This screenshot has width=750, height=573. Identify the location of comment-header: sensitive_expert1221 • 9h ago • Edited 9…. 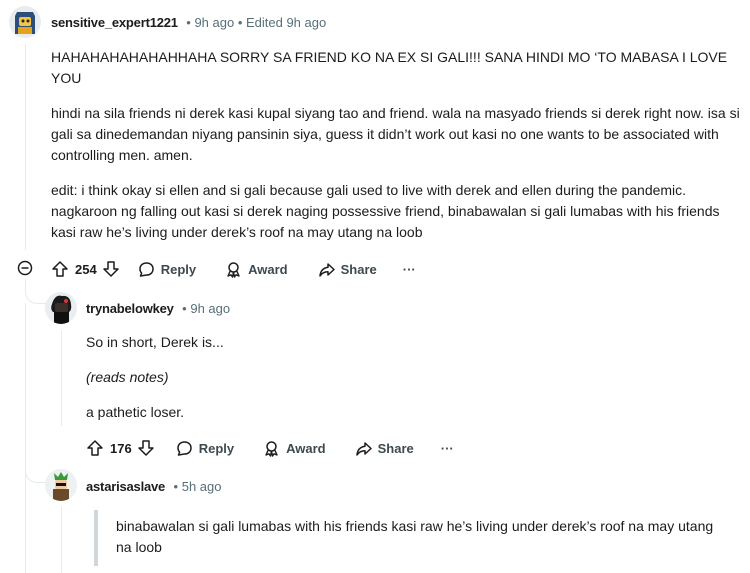
(188, 23).